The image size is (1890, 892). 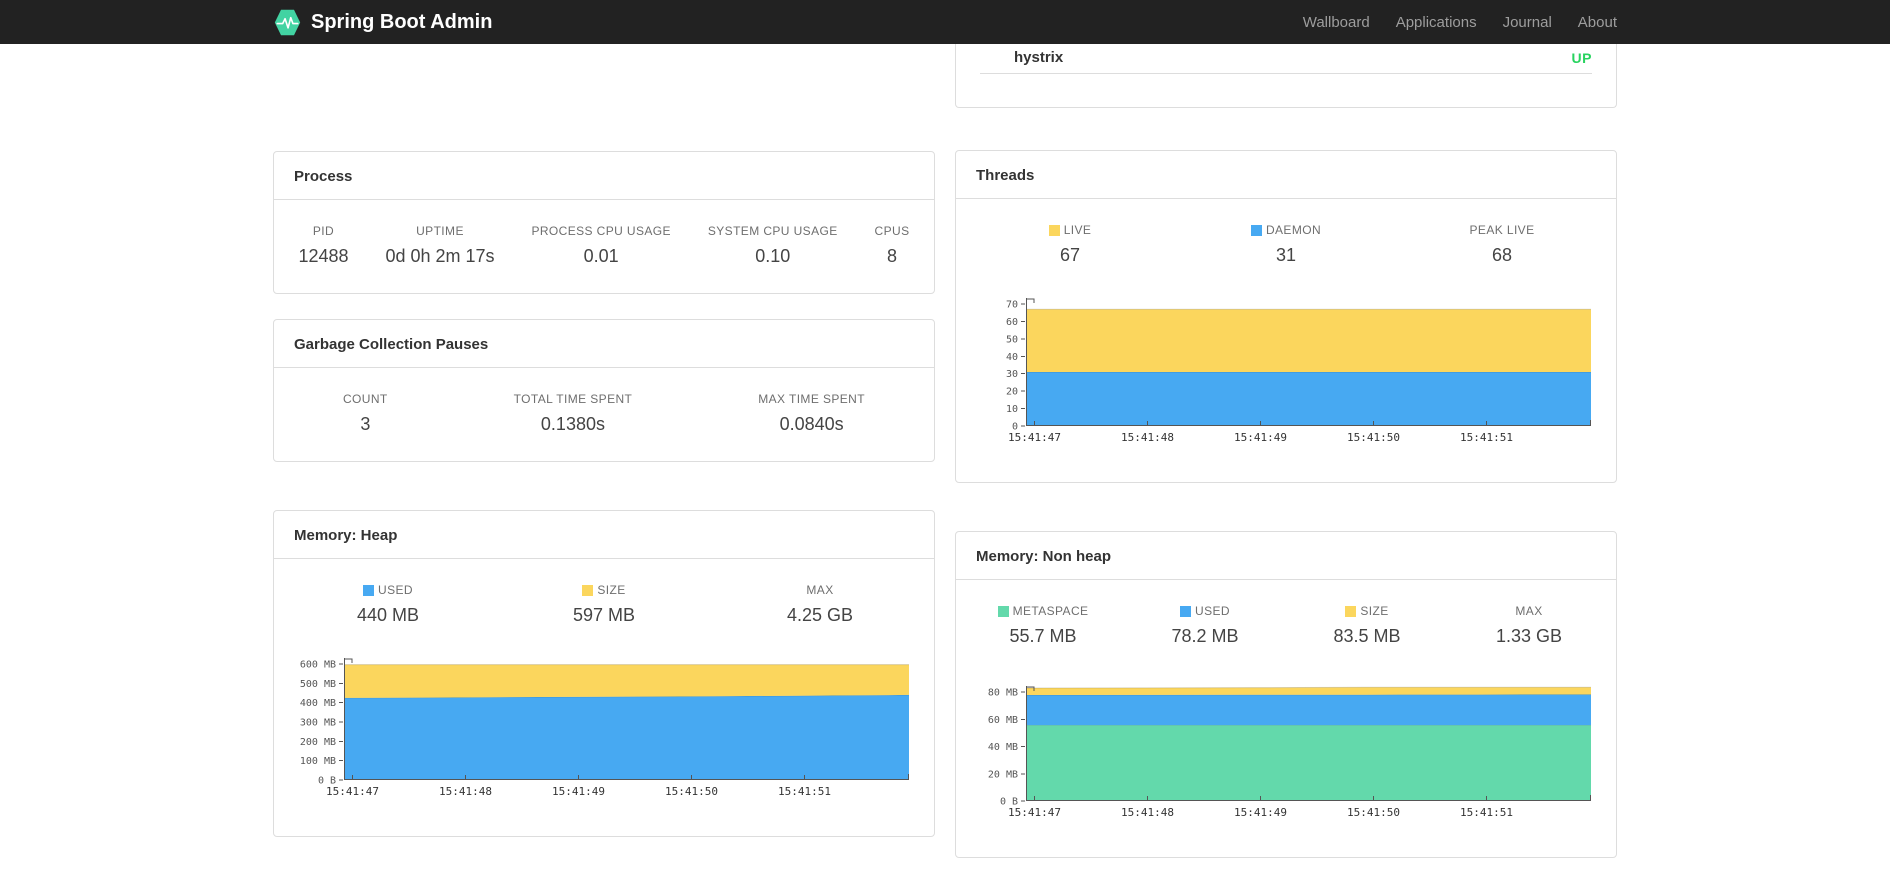 I want to click on metric-cpus: CPUS 8, so click(x=892, y=245).